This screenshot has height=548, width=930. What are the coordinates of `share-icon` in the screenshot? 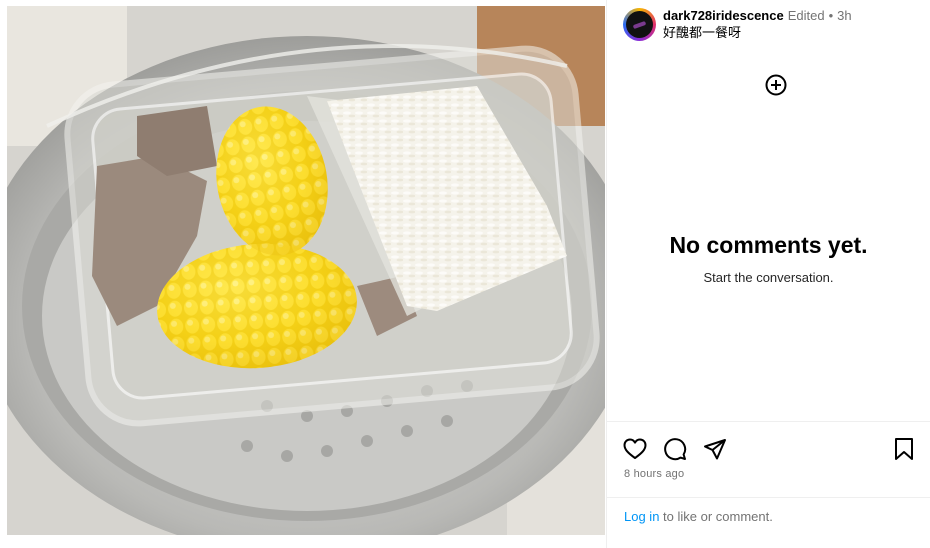 It's located at (715, 449).